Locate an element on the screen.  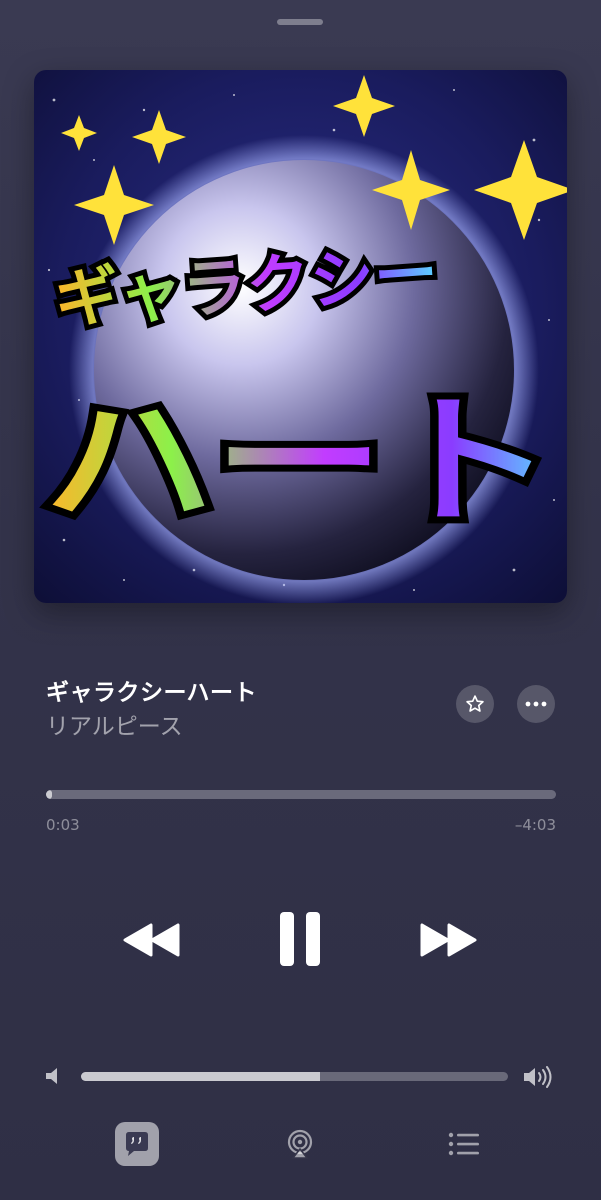
artist-name: リアルピース is located at coordinates (114, 724).